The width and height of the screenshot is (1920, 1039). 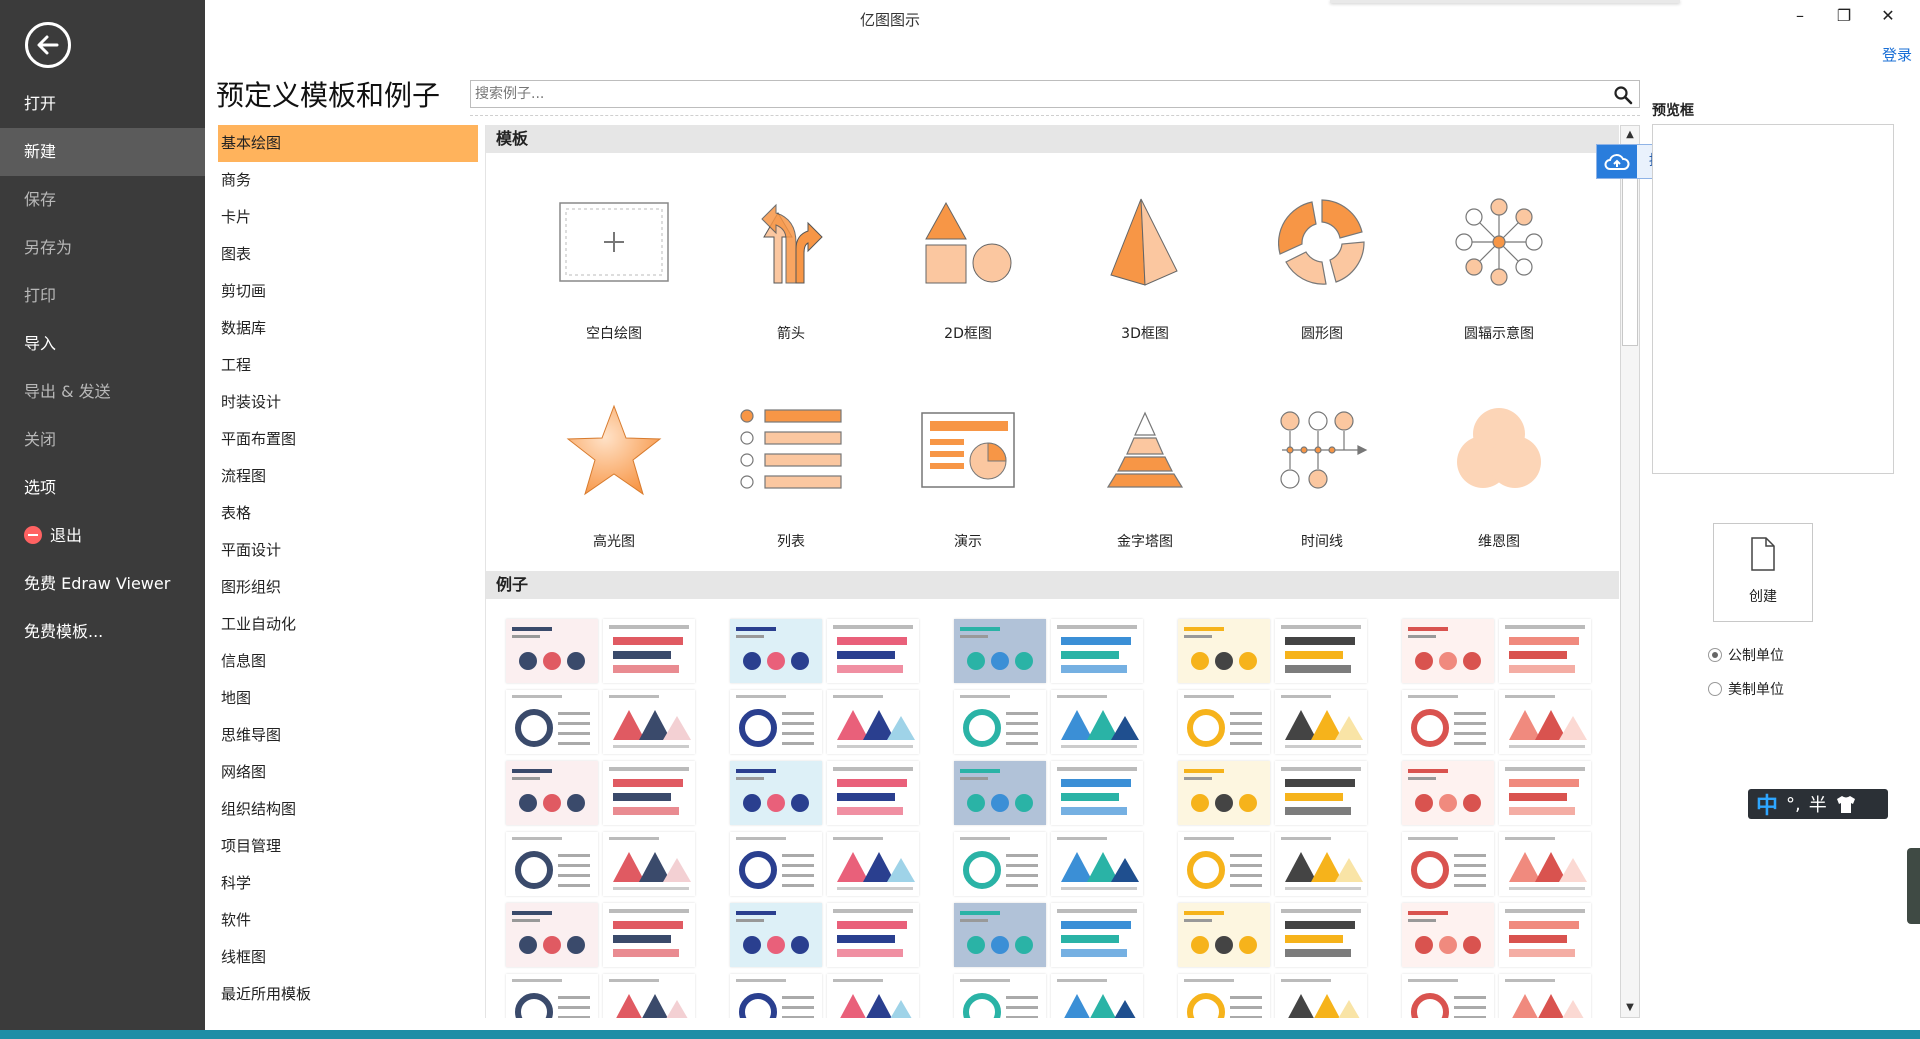 What do you see at coordinates (102, 488) in the screenshot?
I see `menu-item-8: 选项` at bounding box center [102, 488].